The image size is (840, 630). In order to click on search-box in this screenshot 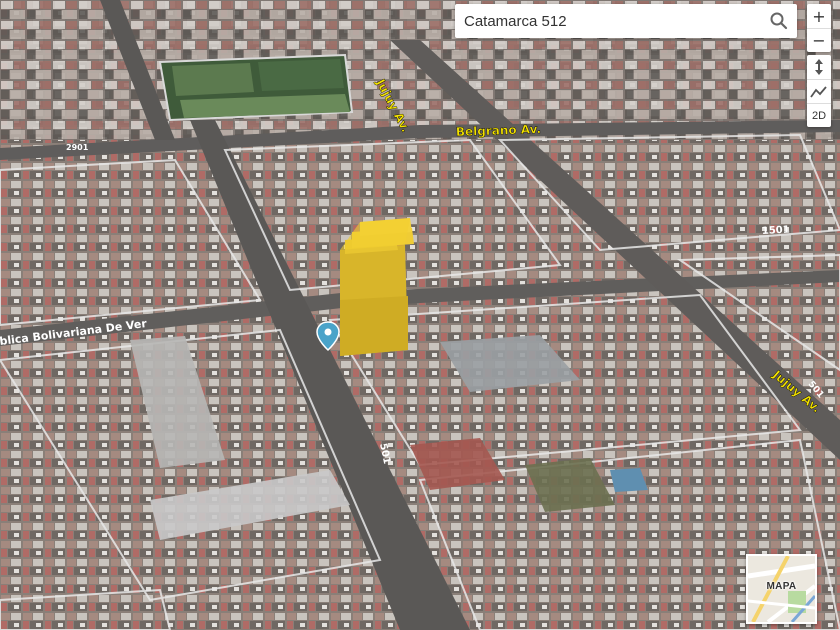, I will do `click(626, 21)`.